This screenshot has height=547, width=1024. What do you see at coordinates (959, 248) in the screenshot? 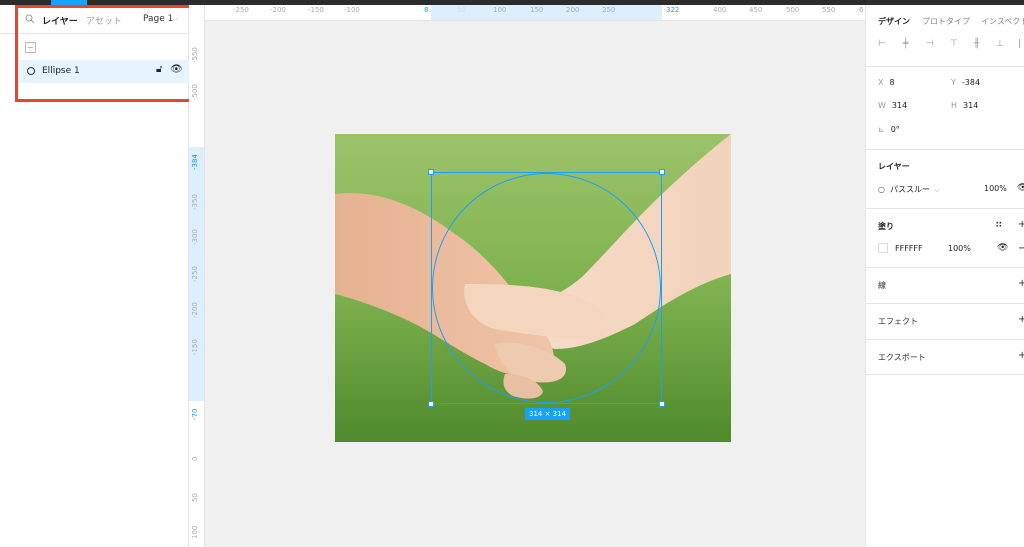
I see `fill-opacity: 100%` at bounding box center [959, 248].